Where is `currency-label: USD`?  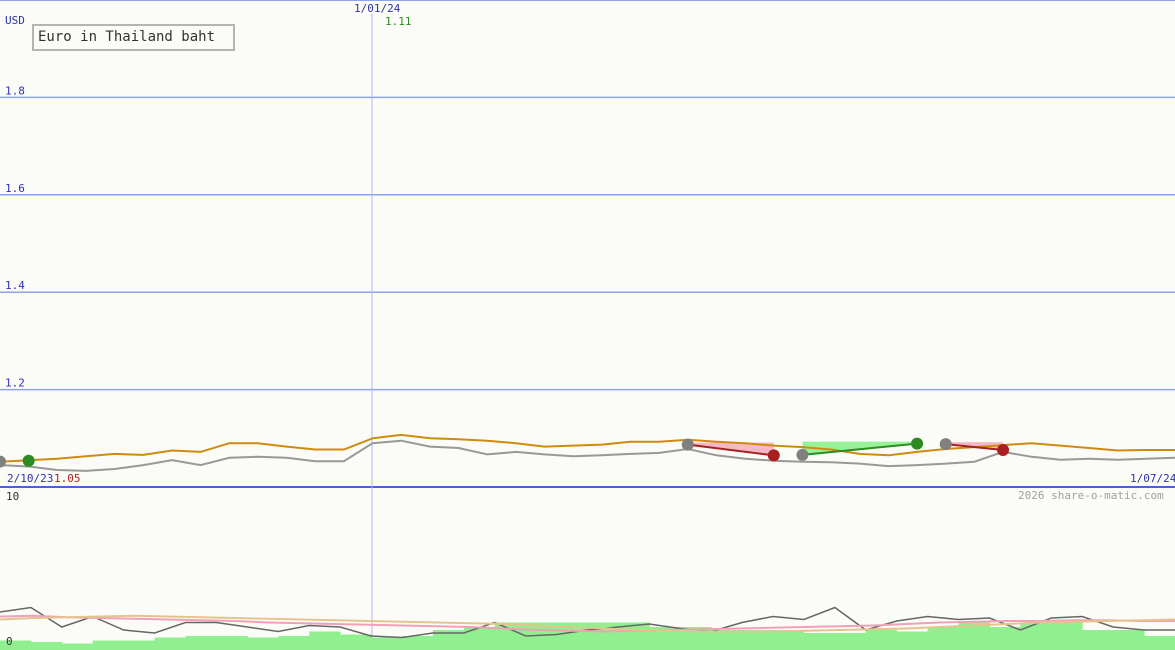
currency-label: USD is located at coordinates (15, 20).